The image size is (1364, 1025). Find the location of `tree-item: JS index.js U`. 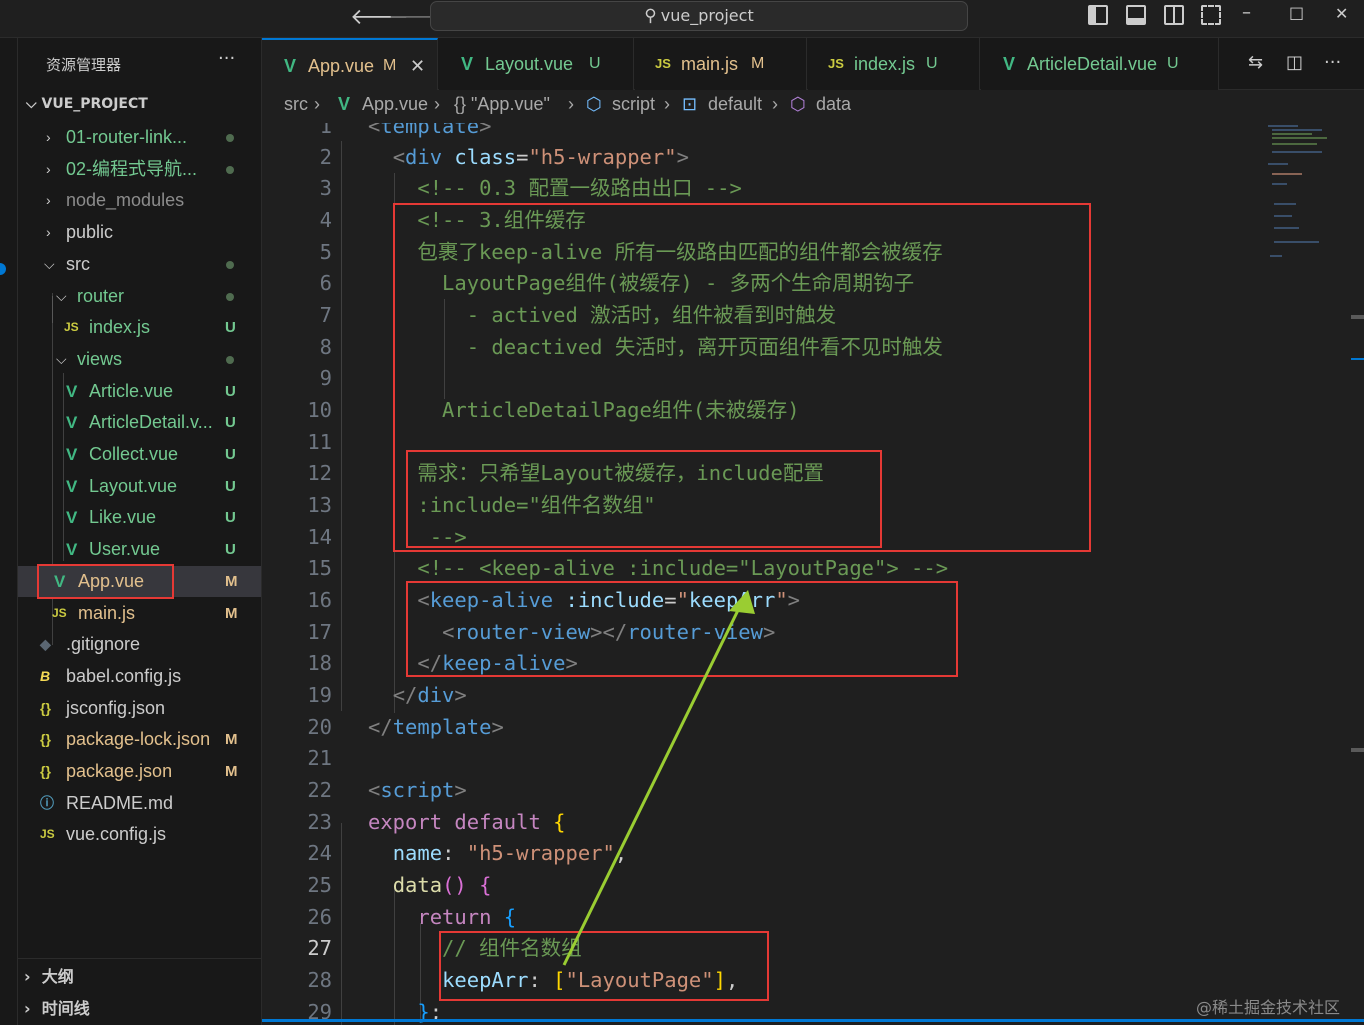

tree-item: JS index.js U is located at coordinates (139, 327).